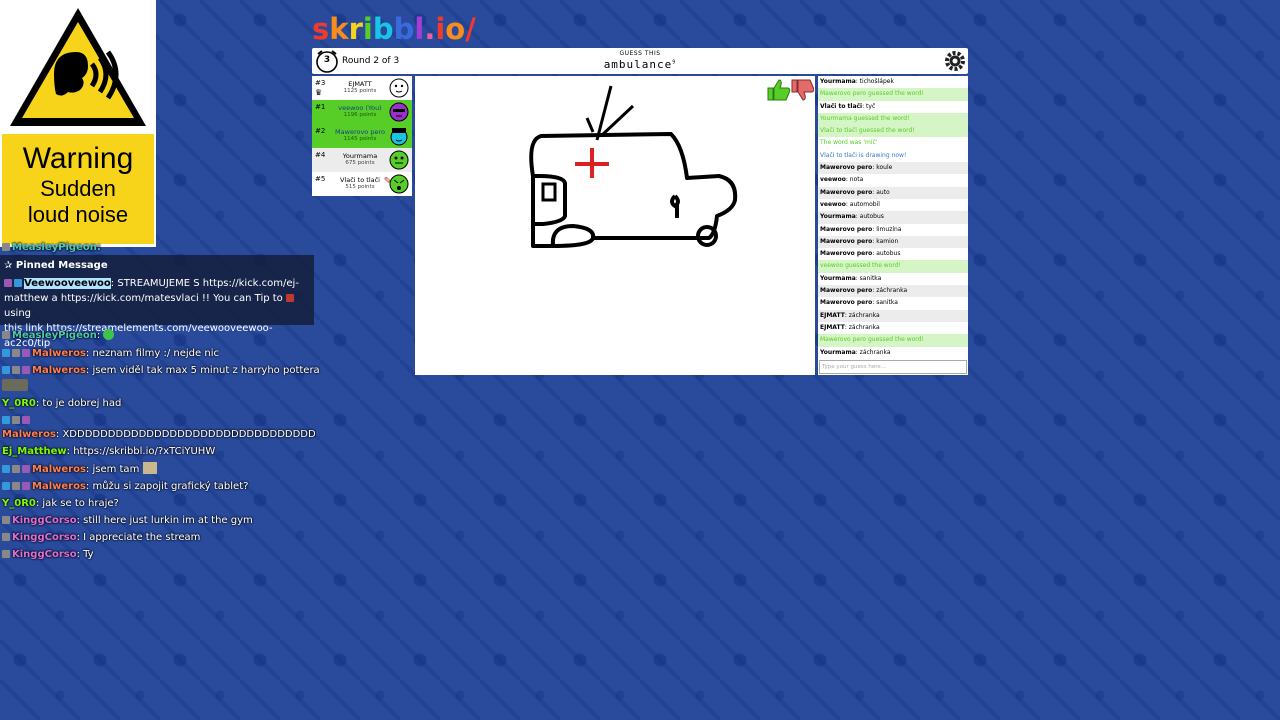 Image resolution: width=1280 pixels, height=720 pixels. What do you see at coordinates (860, 266) in the screenshot?
I see `chat-text: veewoo guessed the word!` at bounding box center [860, 266].